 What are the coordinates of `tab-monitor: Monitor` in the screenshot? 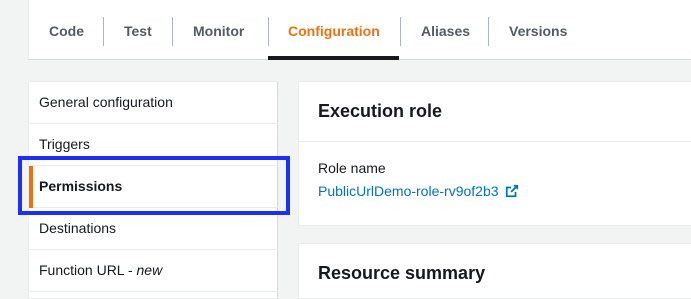 It's located at (218, 31).